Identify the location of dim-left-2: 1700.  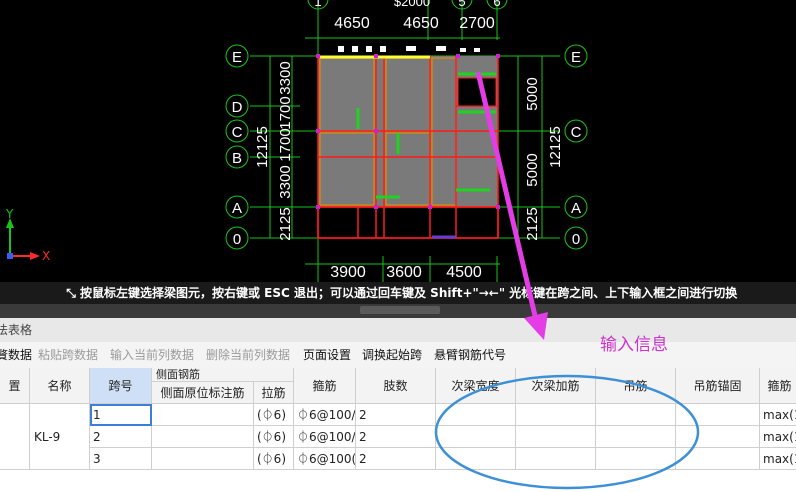
(285, 112).